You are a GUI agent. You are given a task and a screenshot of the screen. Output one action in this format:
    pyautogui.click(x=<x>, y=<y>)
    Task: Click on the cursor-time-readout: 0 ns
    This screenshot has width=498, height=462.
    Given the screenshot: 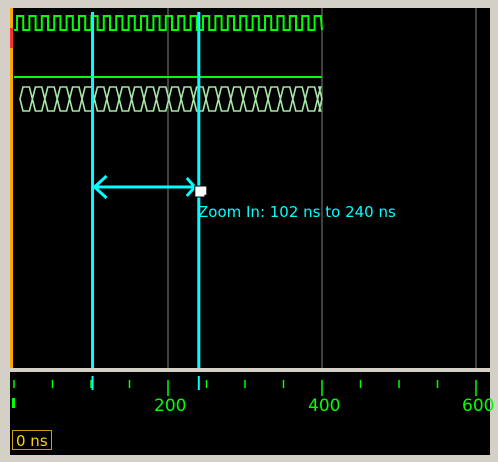 What is the action you would take?
    pyautogui.click(x=32, y=440)
    